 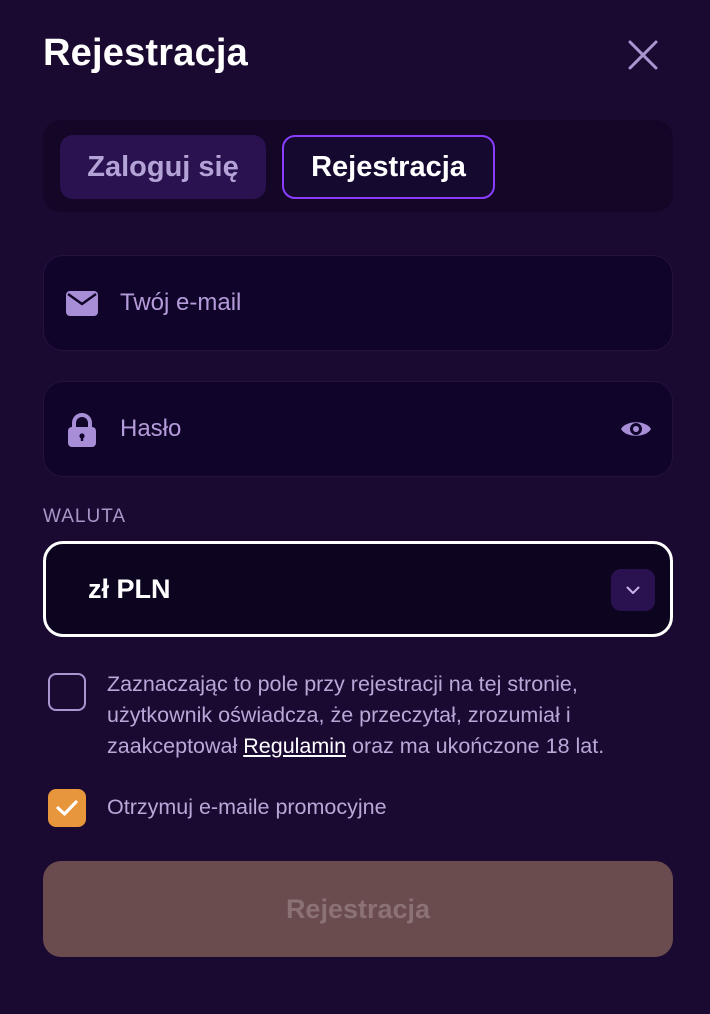 What do you see at coordinates (82, 303) in the screenshot?
I see `envelope-icon` at bounding box center [82, 303].